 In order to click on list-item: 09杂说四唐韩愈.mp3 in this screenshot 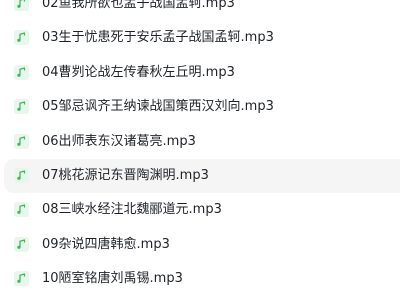, I will do `click(200, 245)`.